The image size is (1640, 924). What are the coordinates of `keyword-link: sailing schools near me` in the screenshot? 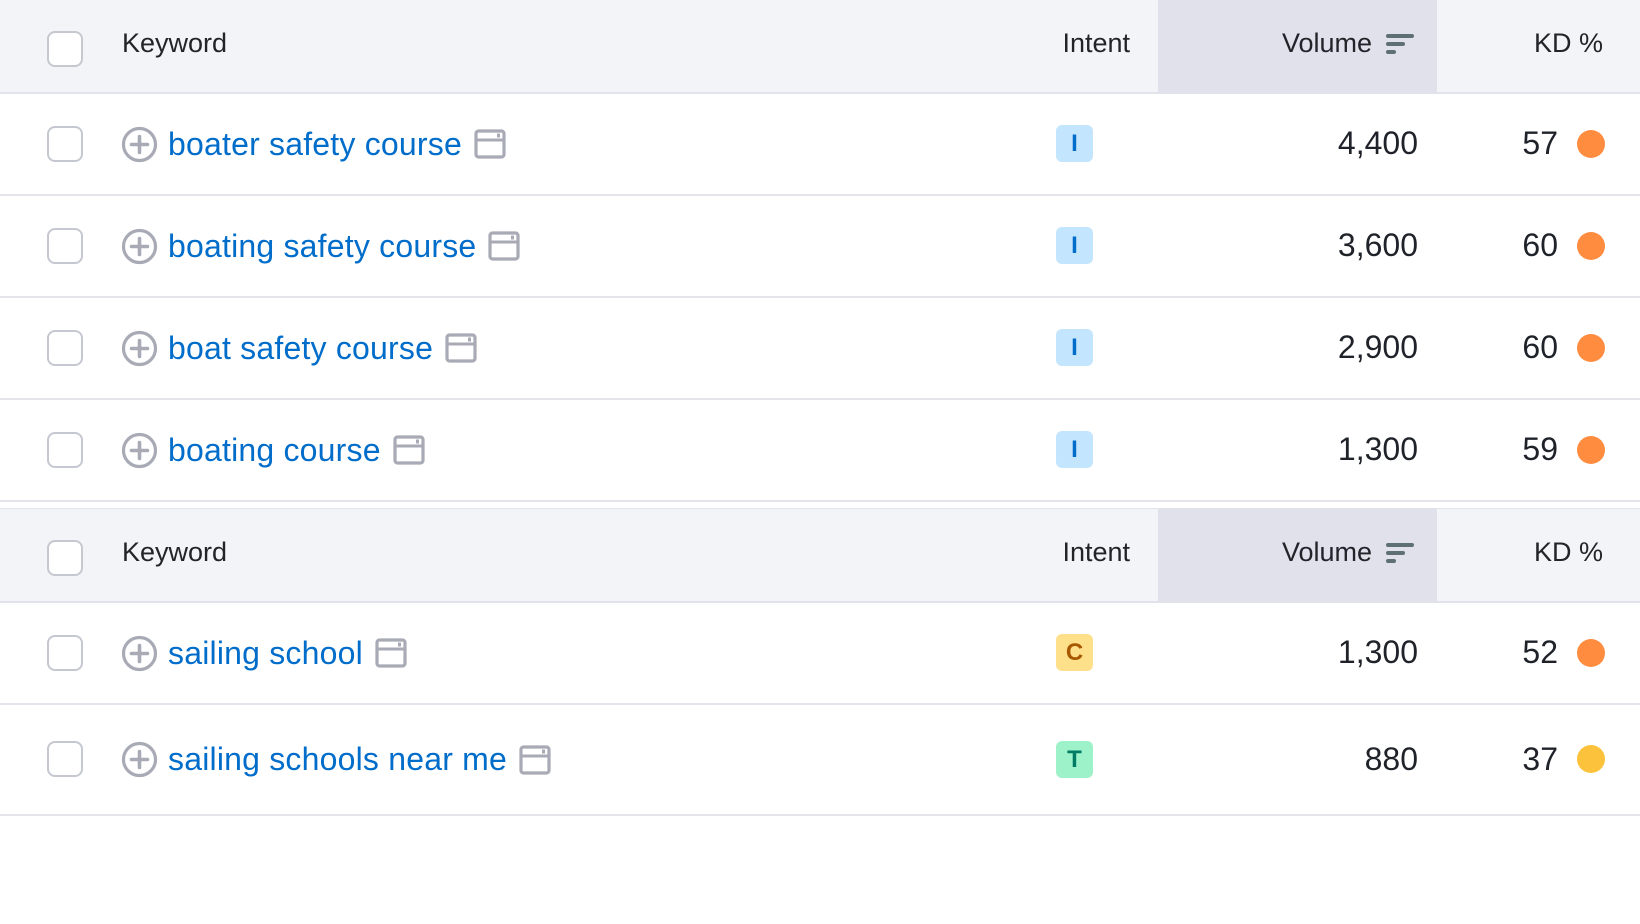 It's located at (337, 759).